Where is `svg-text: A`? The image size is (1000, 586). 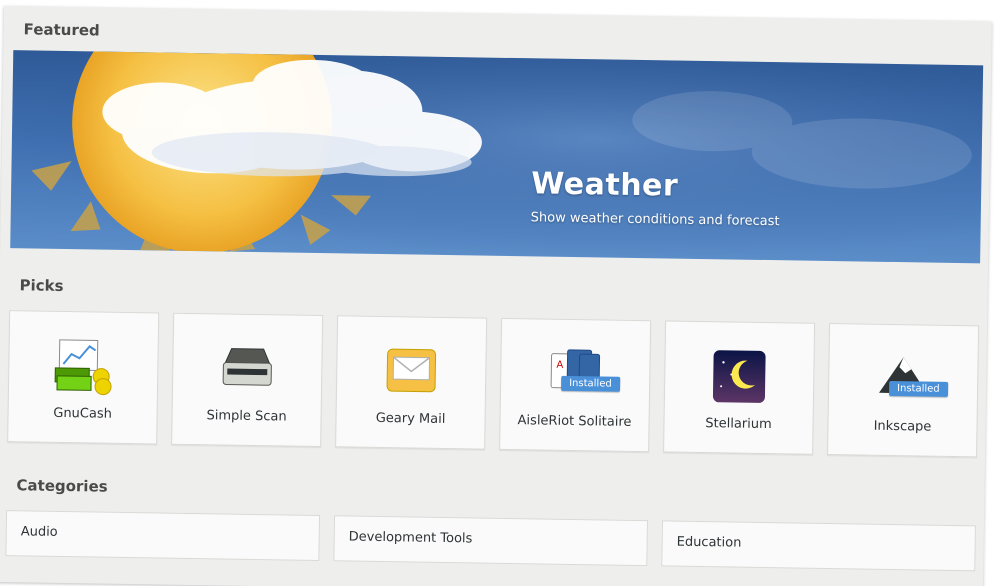 svg-text: A is located at coordinates (559, 365).